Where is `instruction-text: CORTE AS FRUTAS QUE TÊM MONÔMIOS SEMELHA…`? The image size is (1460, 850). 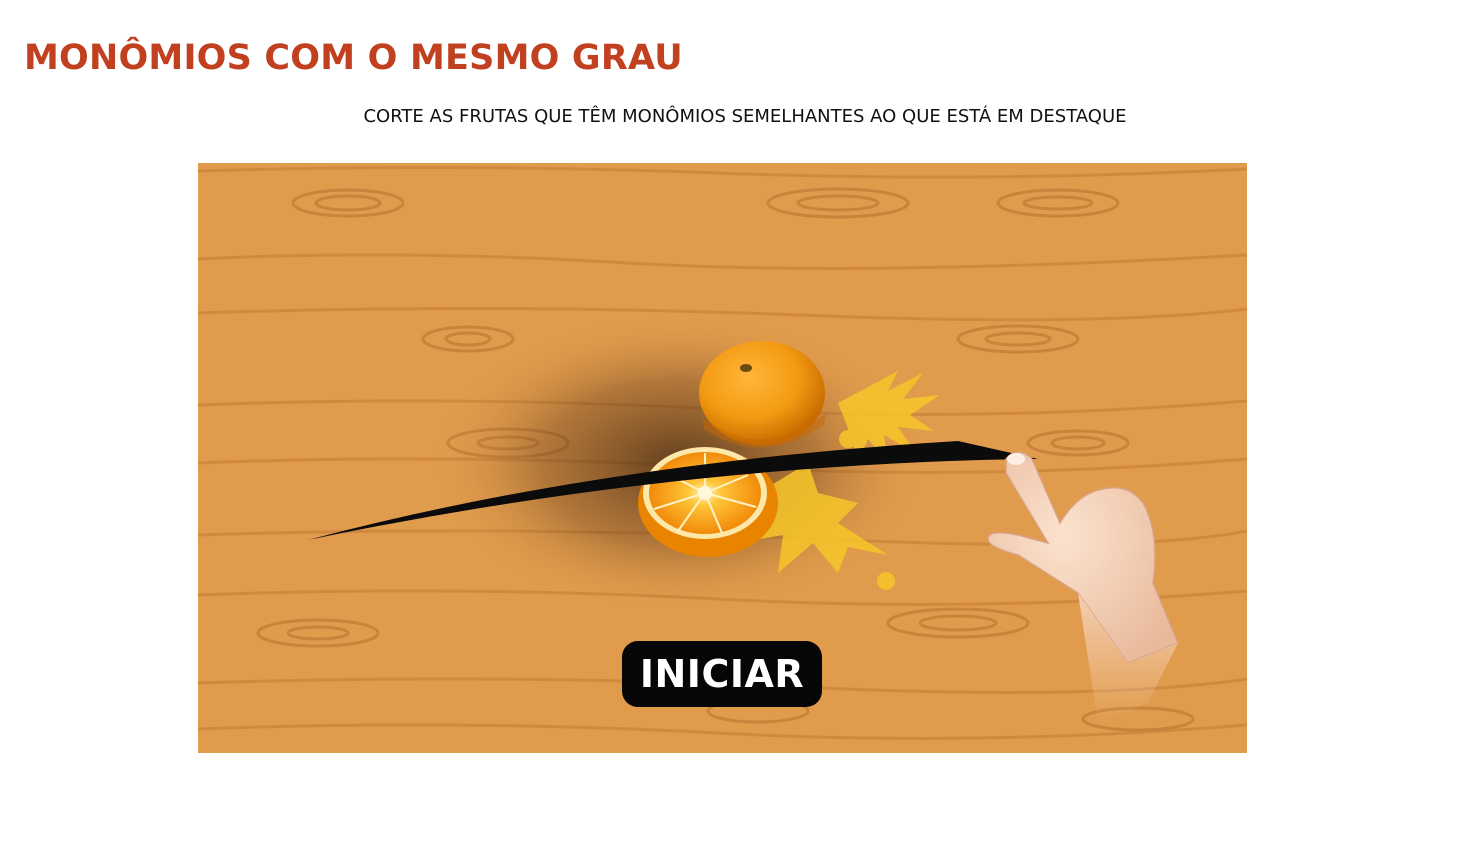 instruction-text: CORTE AS FRUTAS QUE TÊM MONÔMIOS SEMELHA… is located at coordinates (745, 116).